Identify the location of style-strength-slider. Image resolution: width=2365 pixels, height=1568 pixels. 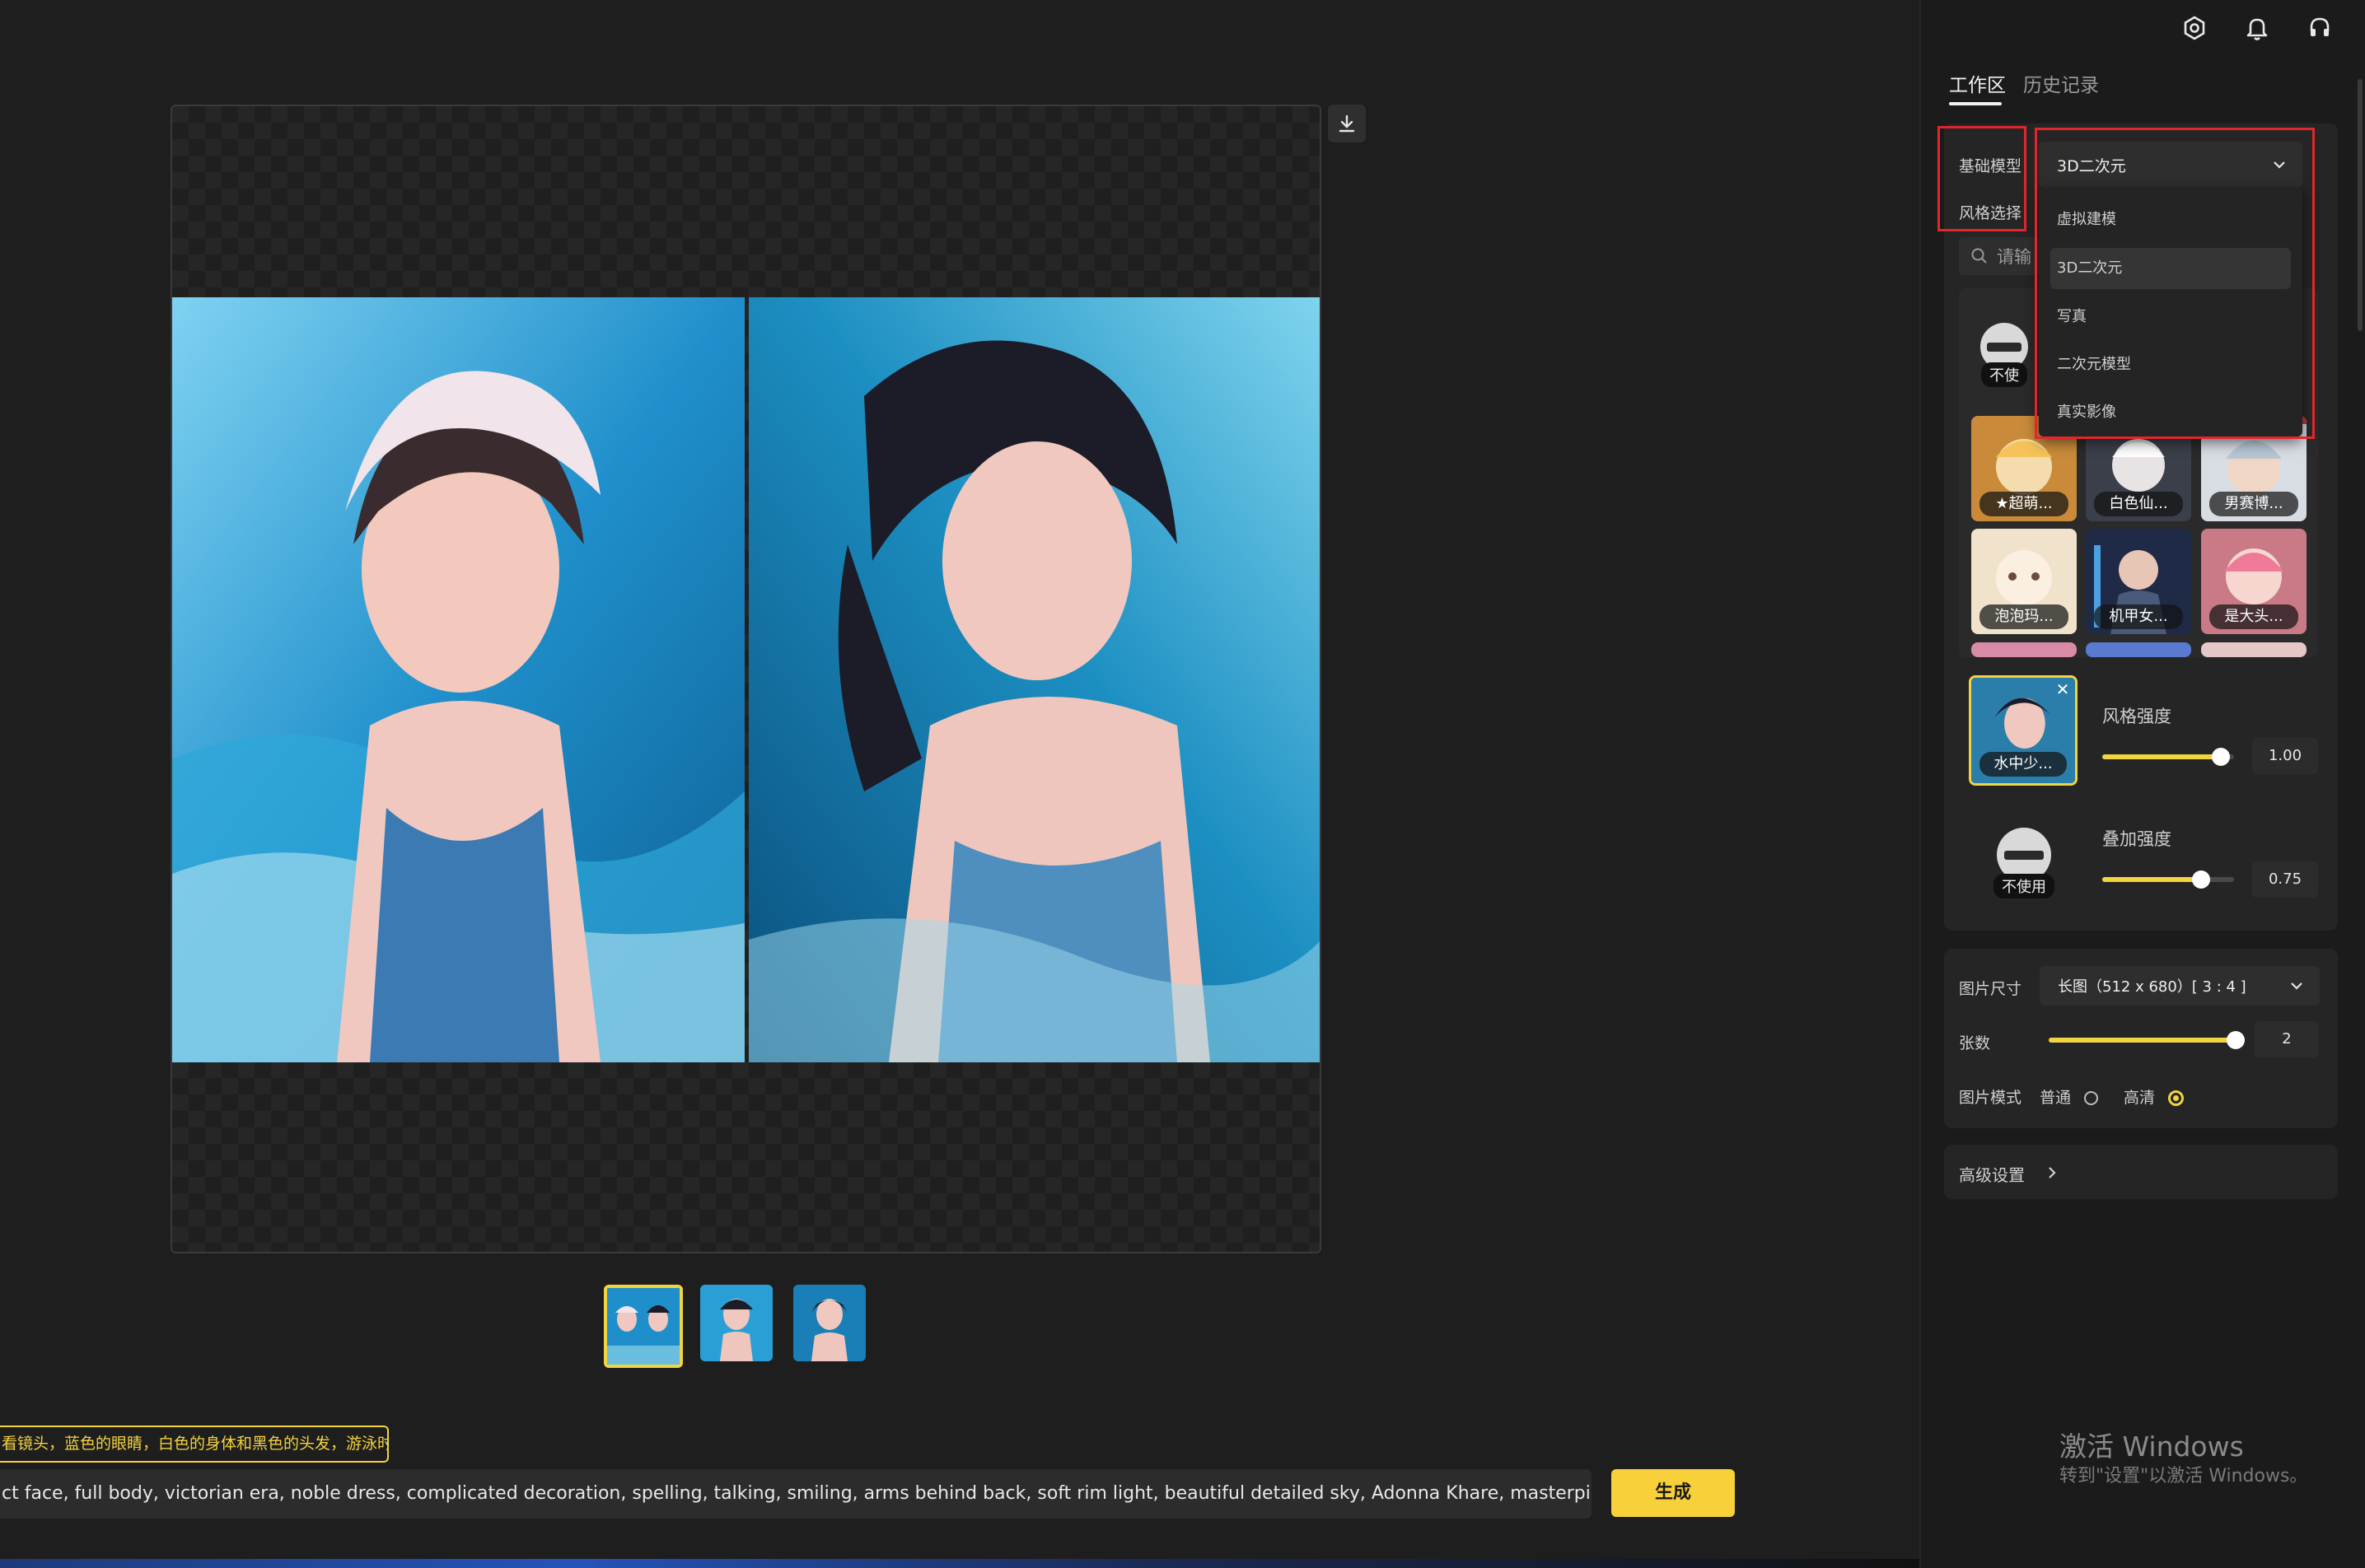
(2168, 757).